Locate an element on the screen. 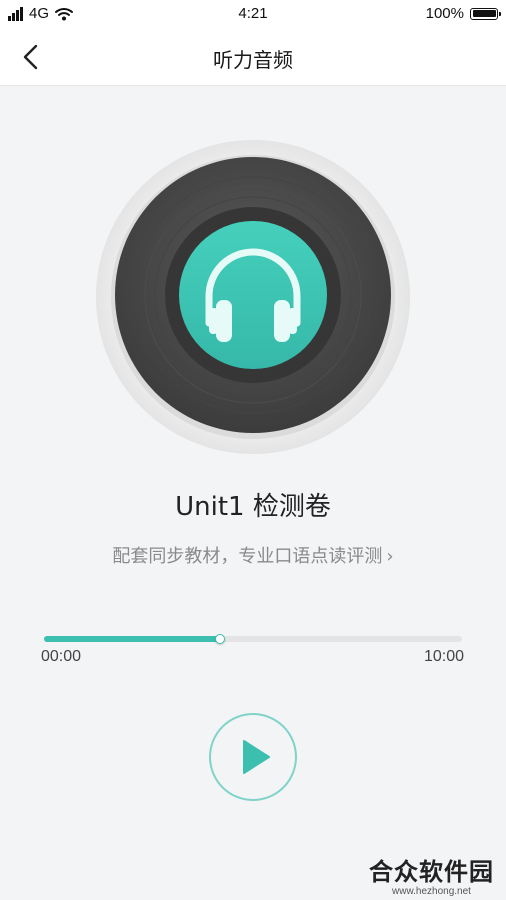 This screenshot has height=900, width=506. battery-icon is located at coordinates (485, 13).